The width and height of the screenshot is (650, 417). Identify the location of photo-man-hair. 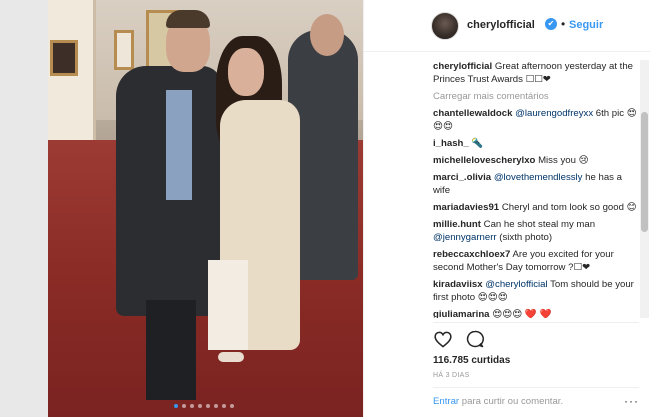
(188, 19).